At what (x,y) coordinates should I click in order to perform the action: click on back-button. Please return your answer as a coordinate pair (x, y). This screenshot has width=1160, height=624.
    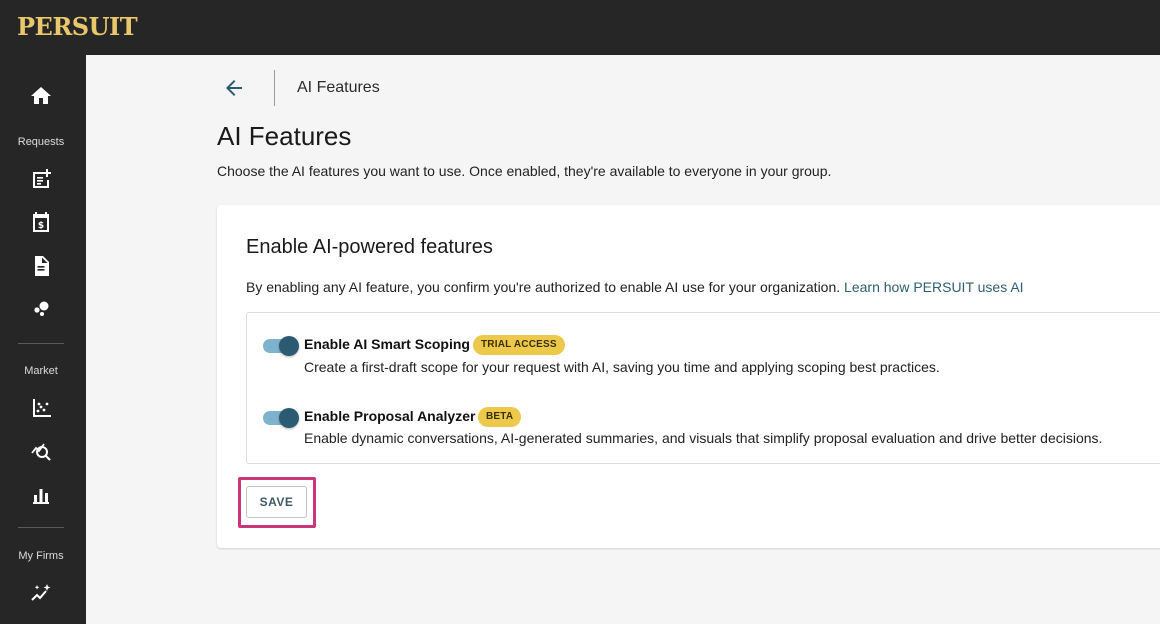
    Looking at the image, I should click on (235, 88).